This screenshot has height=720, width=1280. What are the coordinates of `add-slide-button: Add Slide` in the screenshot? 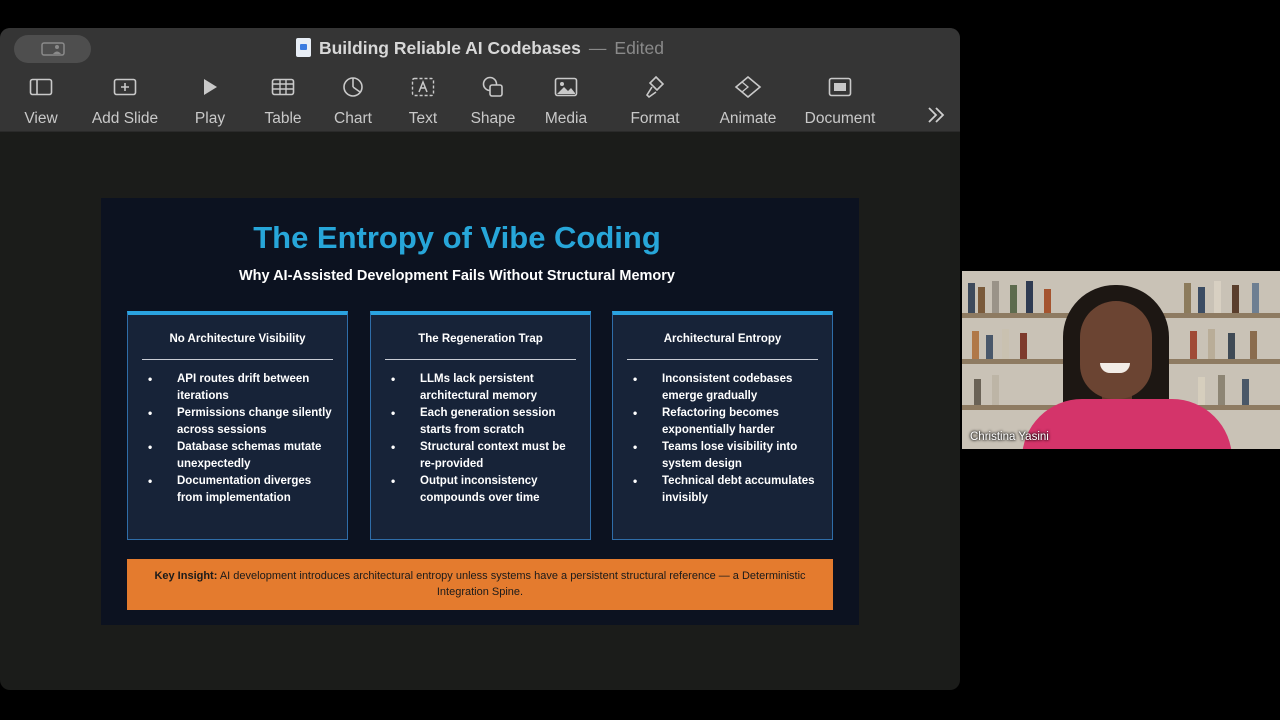 It's located at (125, 102).